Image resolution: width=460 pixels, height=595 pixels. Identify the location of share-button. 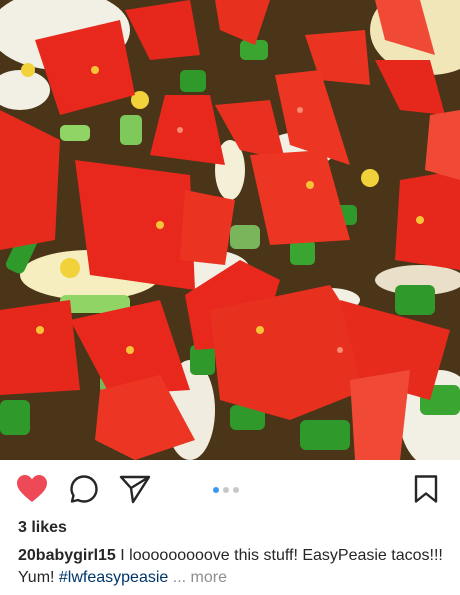
(135, 489).